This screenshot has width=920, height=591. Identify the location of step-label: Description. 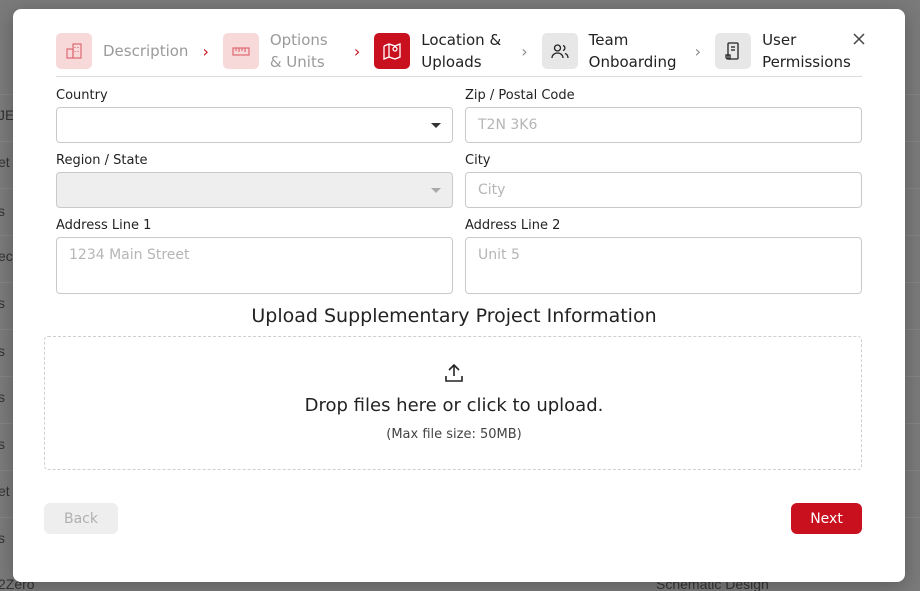
(146, 51).